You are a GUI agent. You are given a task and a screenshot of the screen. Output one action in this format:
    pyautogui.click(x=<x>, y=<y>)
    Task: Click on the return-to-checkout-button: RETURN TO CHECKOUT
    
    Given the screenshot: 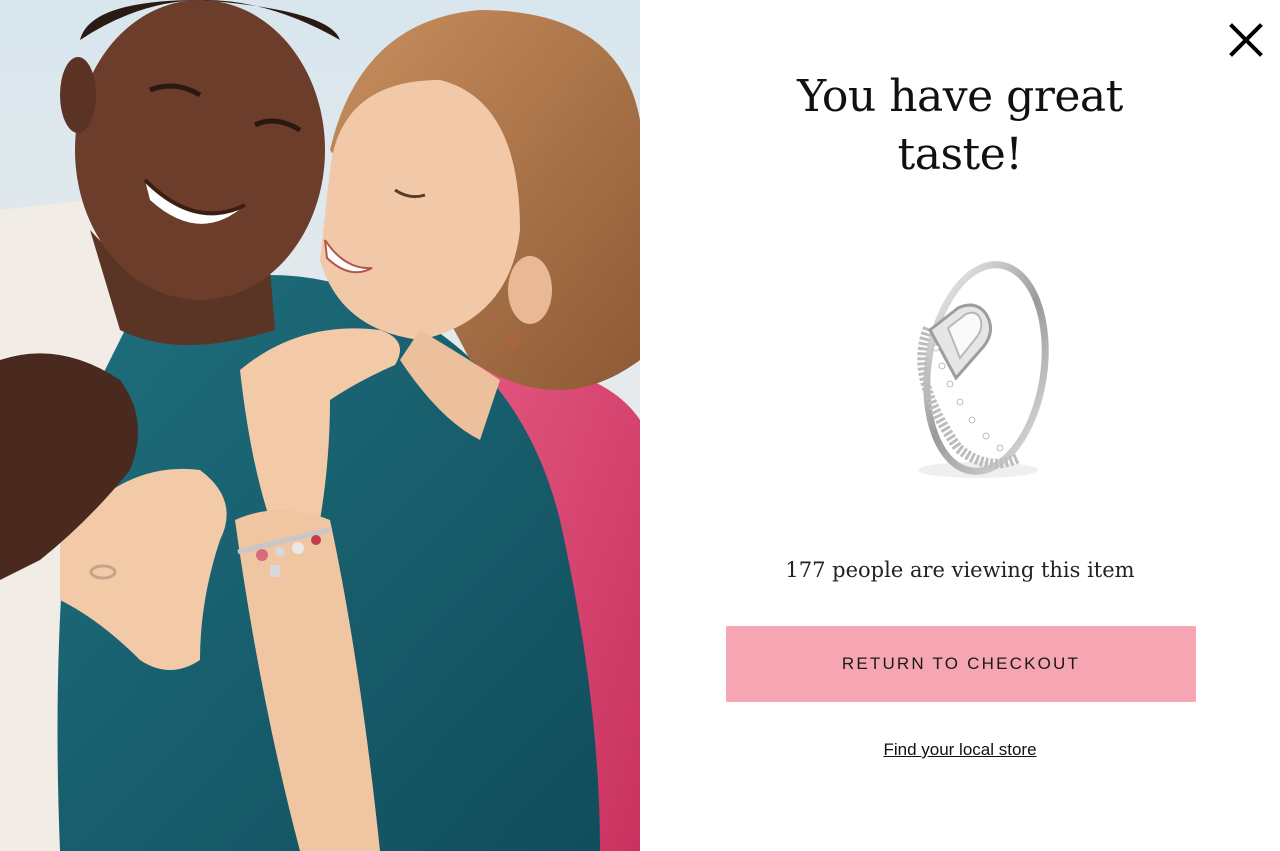 What is the action you would take?
    pyautogui.click(x=961, y=664)
    